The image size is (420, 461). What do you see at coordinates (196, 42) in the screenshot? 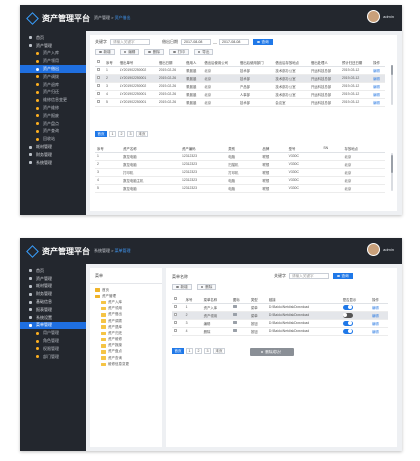
I see `date-from-input: 2017-08-08` at bounding box center [196, 42].